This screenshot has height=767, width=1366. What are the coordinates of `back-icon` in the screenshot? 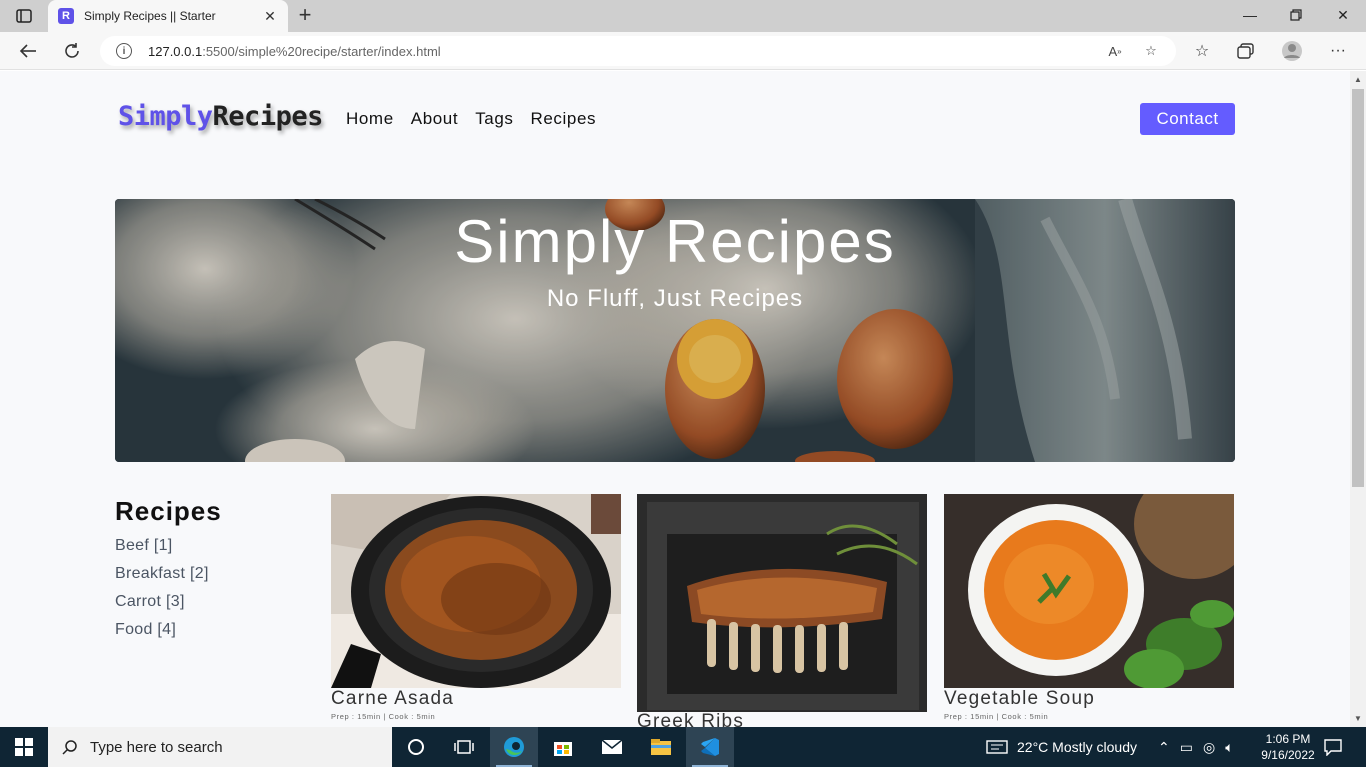 It's located at (28, 51).